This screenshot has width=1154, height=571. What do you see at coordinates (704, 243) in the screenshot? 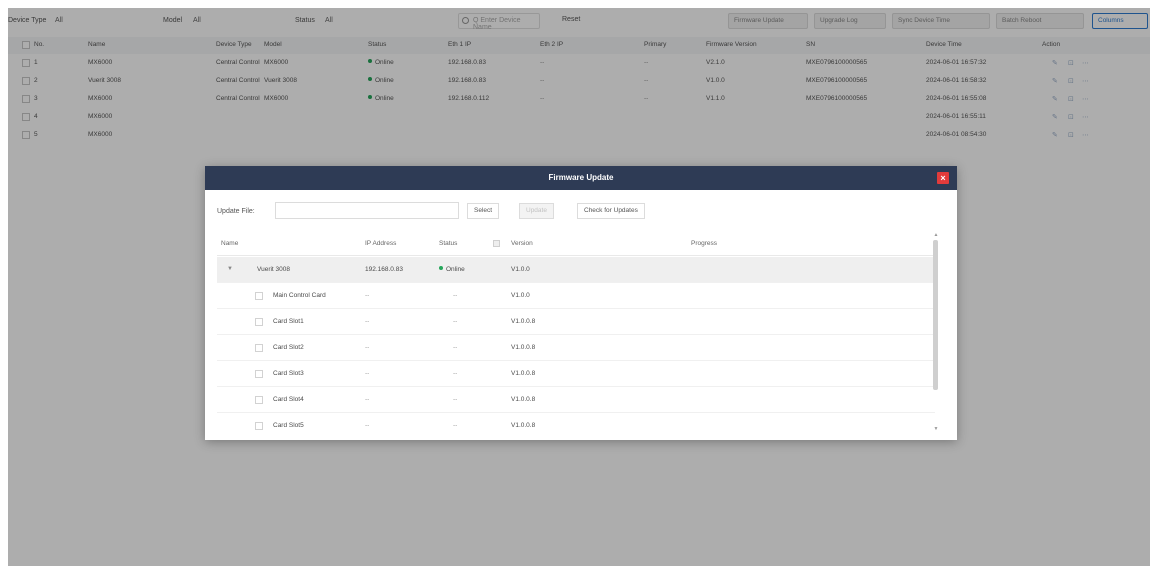
I see `col-progress: Progress` at bounding box center [704, 243].